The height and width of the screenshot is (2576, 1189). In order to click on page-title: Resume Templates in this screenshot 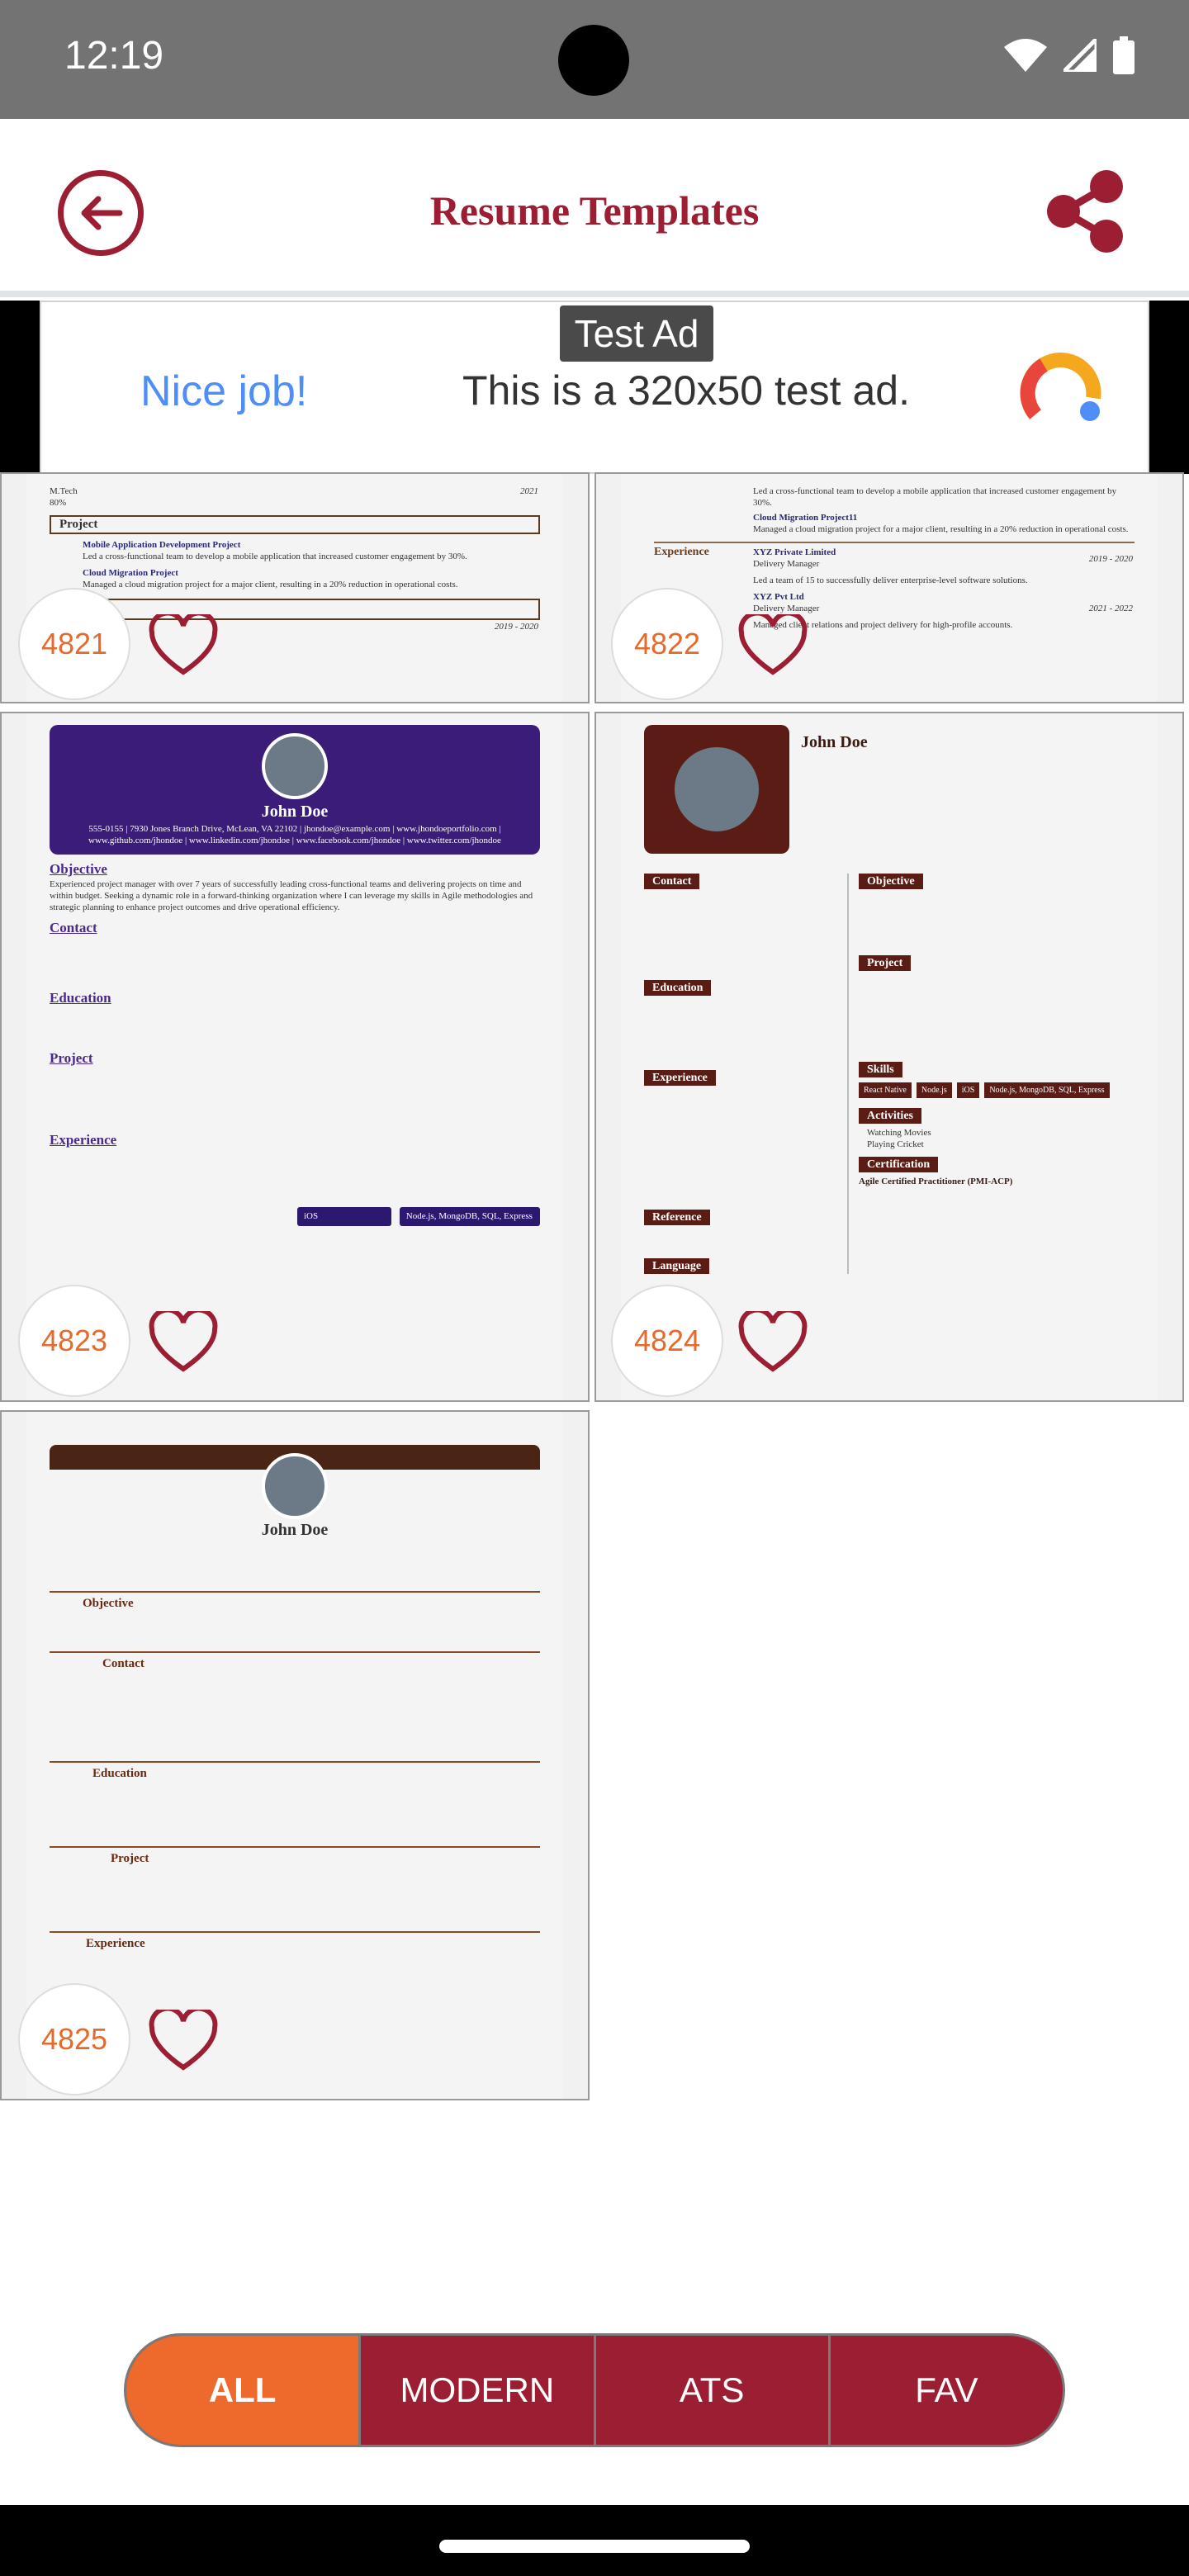, I will do `click(594, 210)`.